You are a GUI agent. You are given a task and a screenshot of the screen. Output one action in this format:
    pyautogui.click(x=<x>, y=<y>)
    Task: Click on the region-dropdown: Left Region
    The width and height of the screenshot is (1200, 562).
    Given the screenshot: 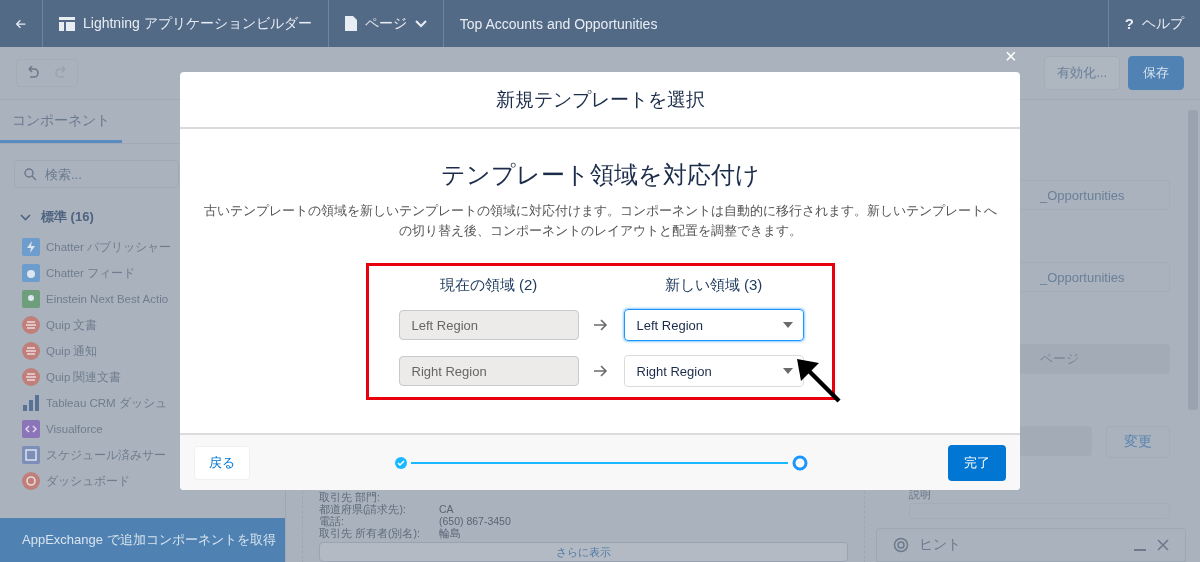 What is the action you would take?
    pyautogui.click(x=713, y=325)
    